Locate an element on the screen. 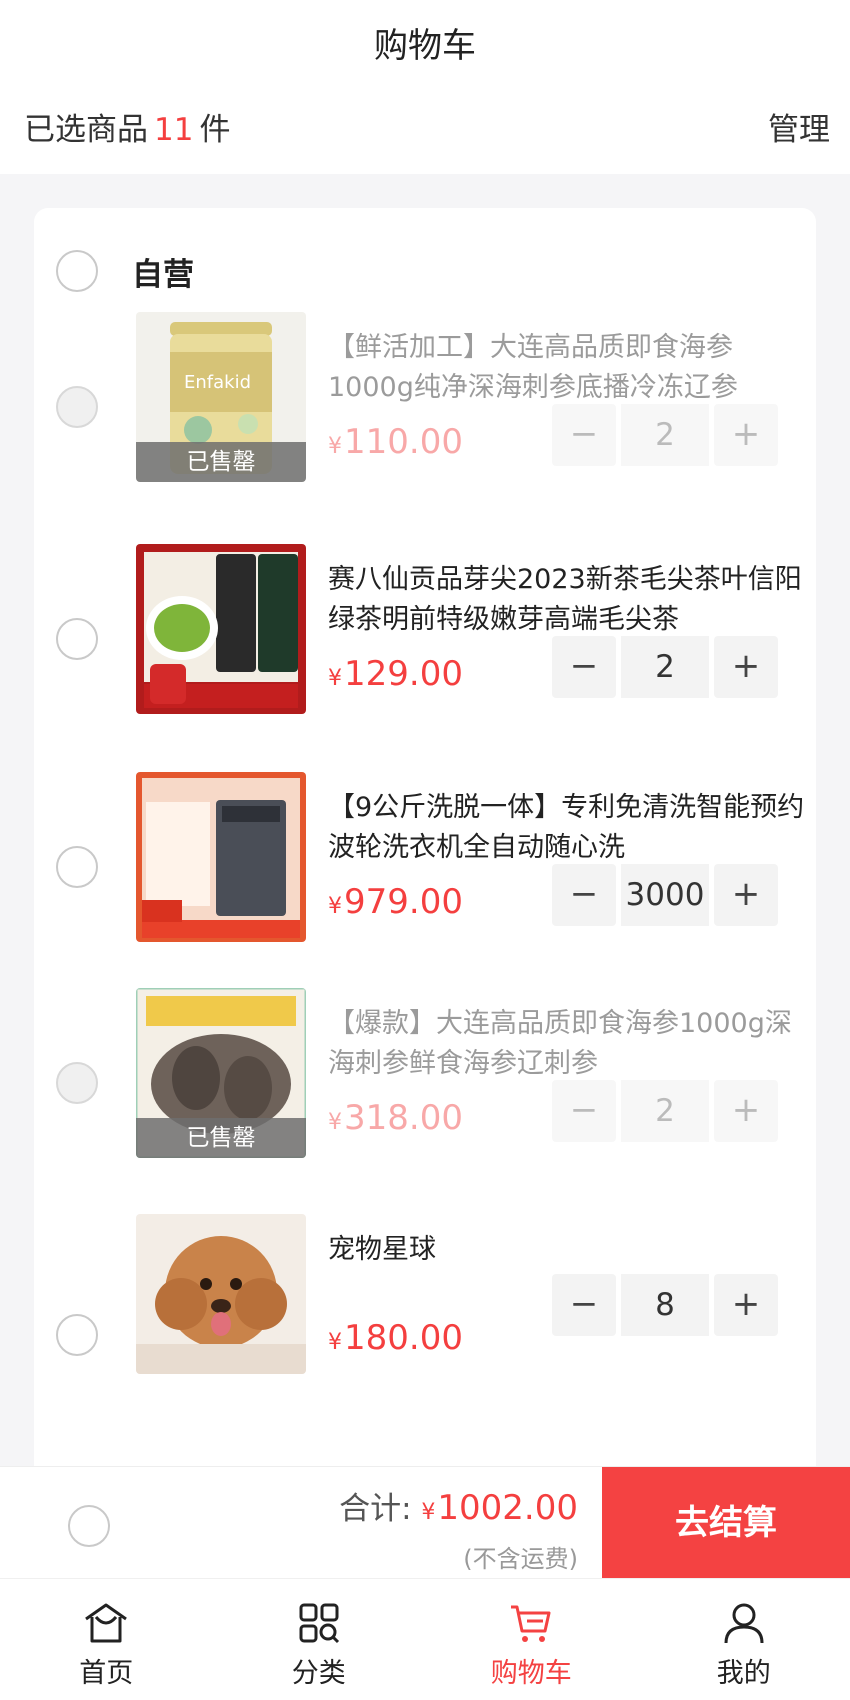 The image size is (850, 1700). item-price: ¥979.00 is located at coordinates (395, 902).